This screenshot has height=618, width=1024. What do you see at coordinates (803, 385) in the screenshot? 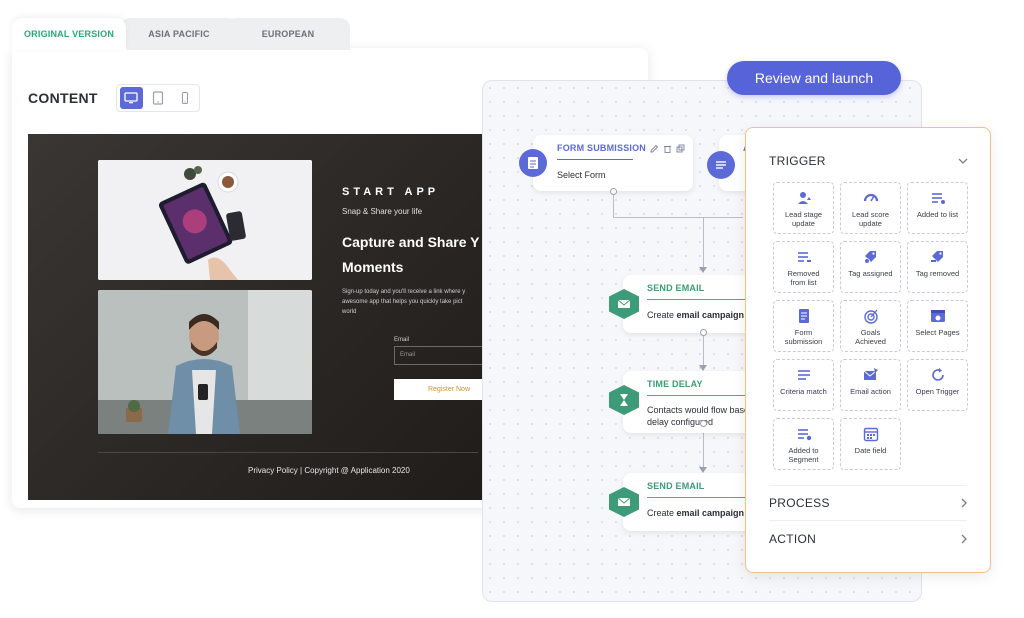
I see `trigger-tile-criteria-match: Criteria match` at bounding box center [803, 385].